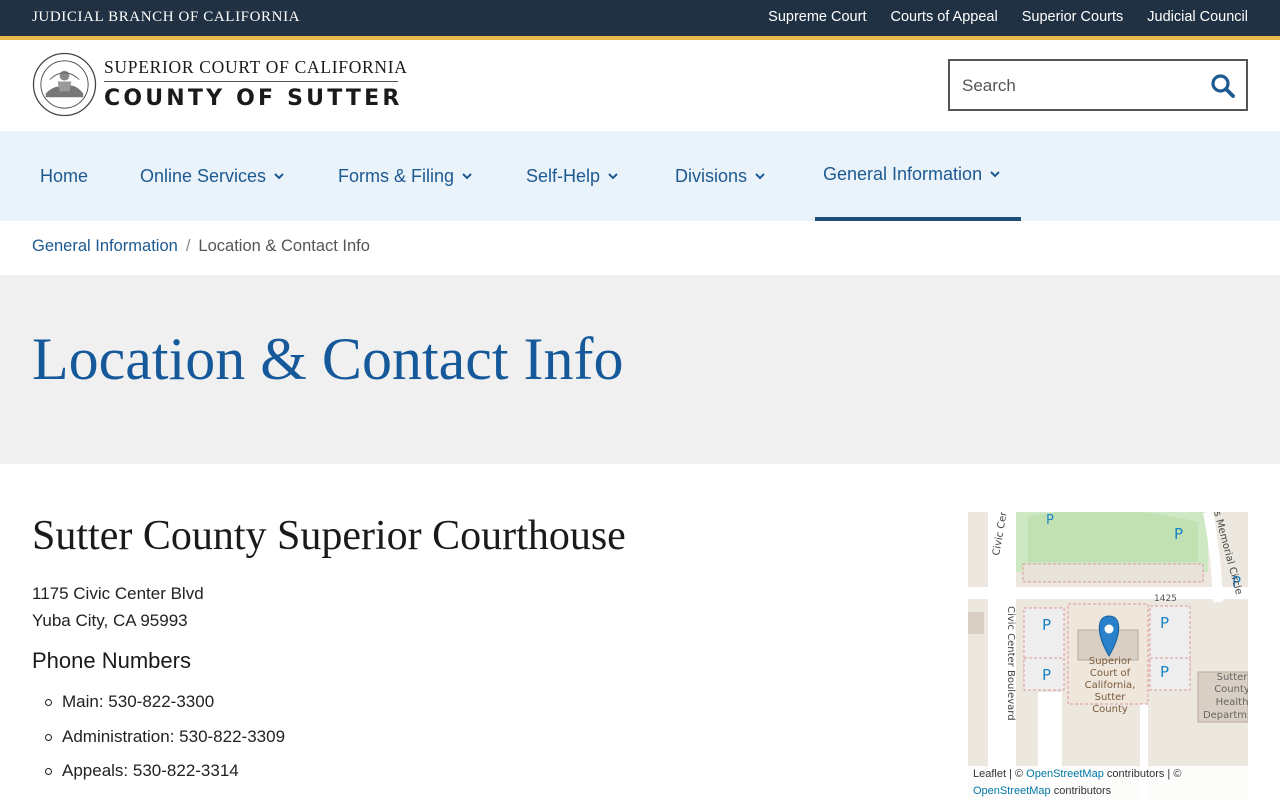  I want to click on court-map-label-5: County, so click(1110, 709).